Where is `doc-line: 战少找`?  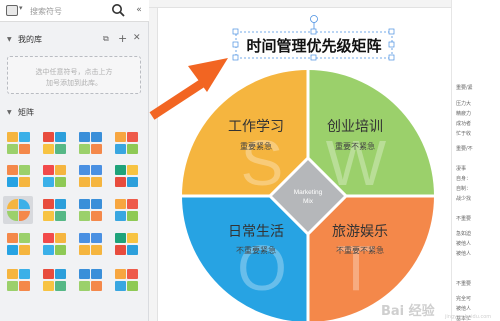 doc-line: 战少找 is located at coordinates (464, 199).